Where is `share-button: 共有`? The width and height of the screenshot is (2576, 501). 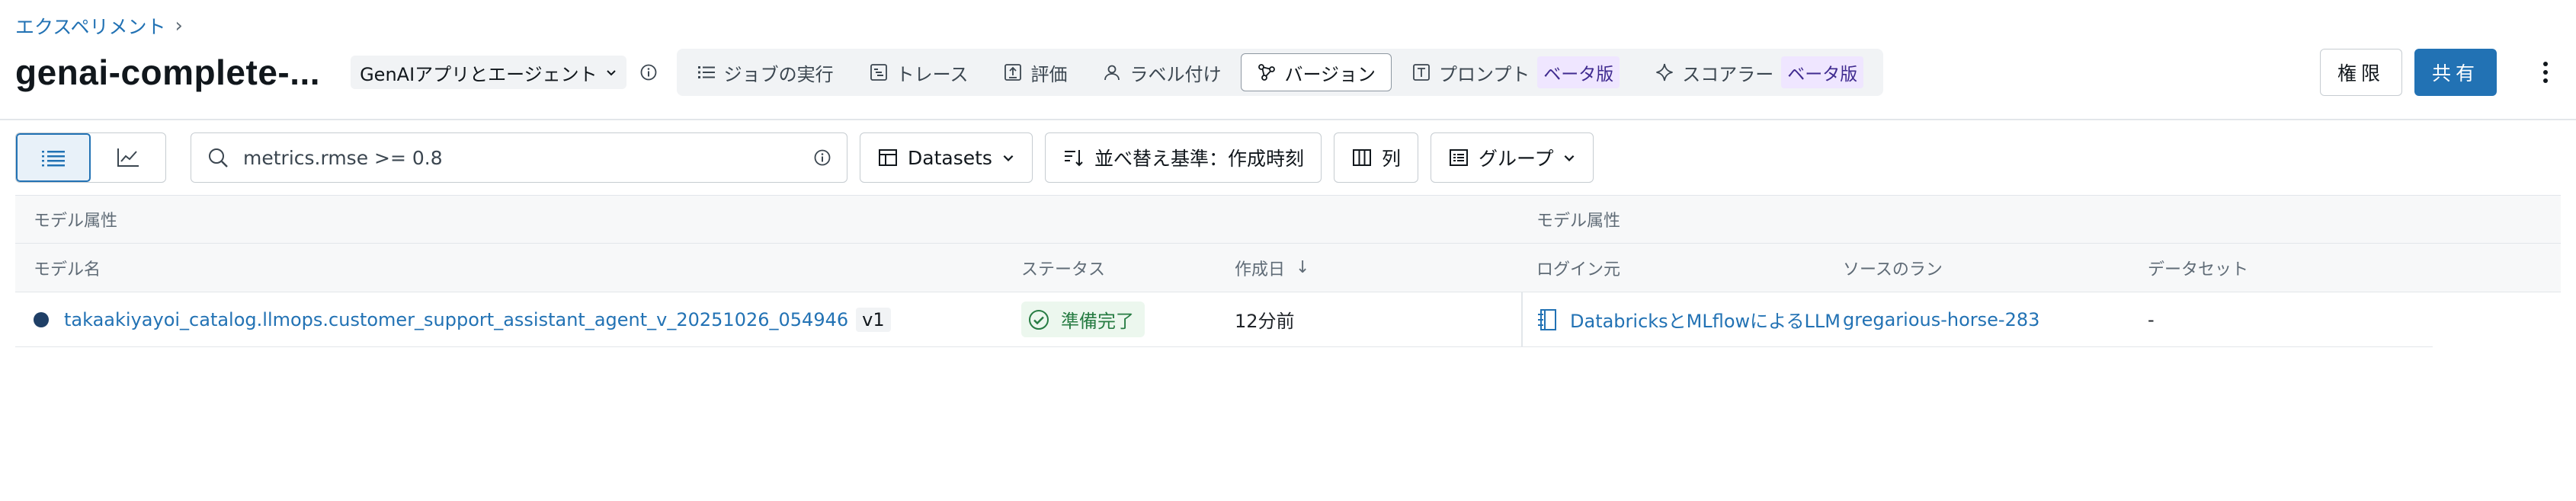 share-button: 共有 is located at coordinates (2455, 72).